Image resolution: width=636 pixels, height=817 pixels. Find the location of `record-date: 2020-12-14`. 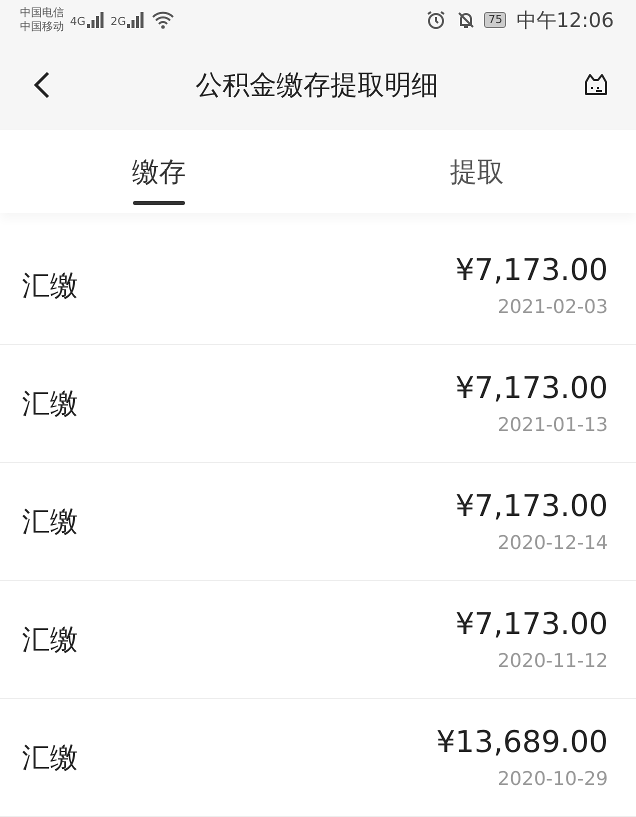

record-date: 2020-12-14 is located at coordinates (553, 543).